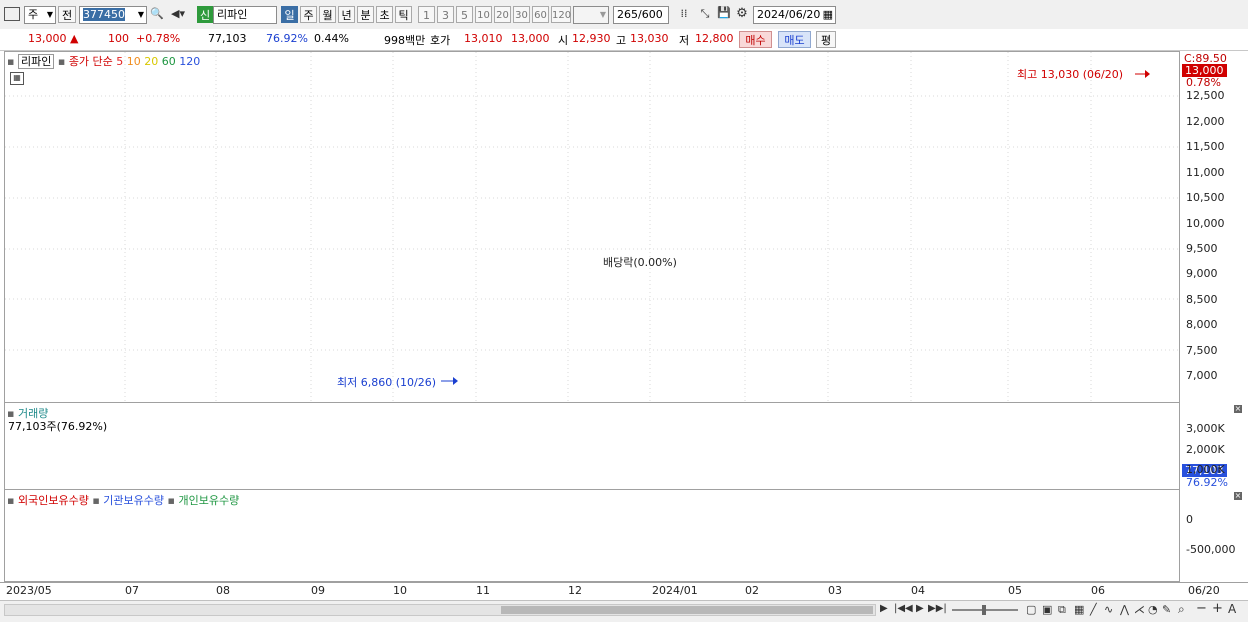 This screenshot has width=1248, height=622. What do you see at coordinates (308, 14) in the screenshot?
I see `period-week-button: 주` at bounding box center [308, 14].